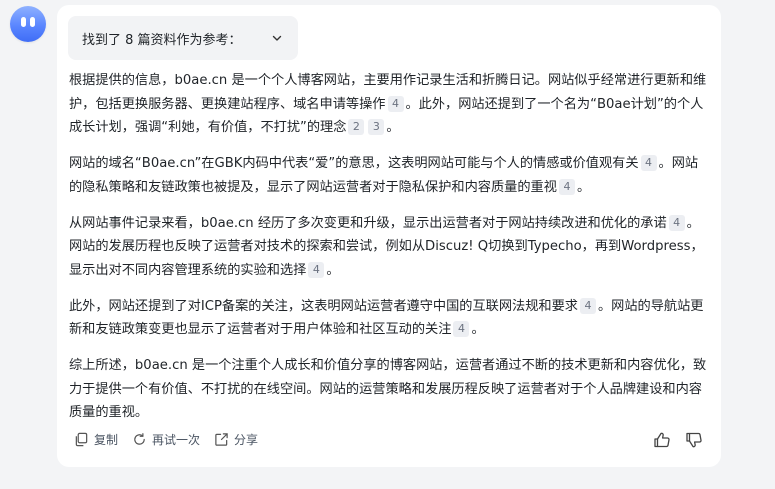 The image size is (775, 489). What do you see at coordinates (694, 440) in the screenshot?
I see `thumbs-down-icon` at bounding box center [694, 440].